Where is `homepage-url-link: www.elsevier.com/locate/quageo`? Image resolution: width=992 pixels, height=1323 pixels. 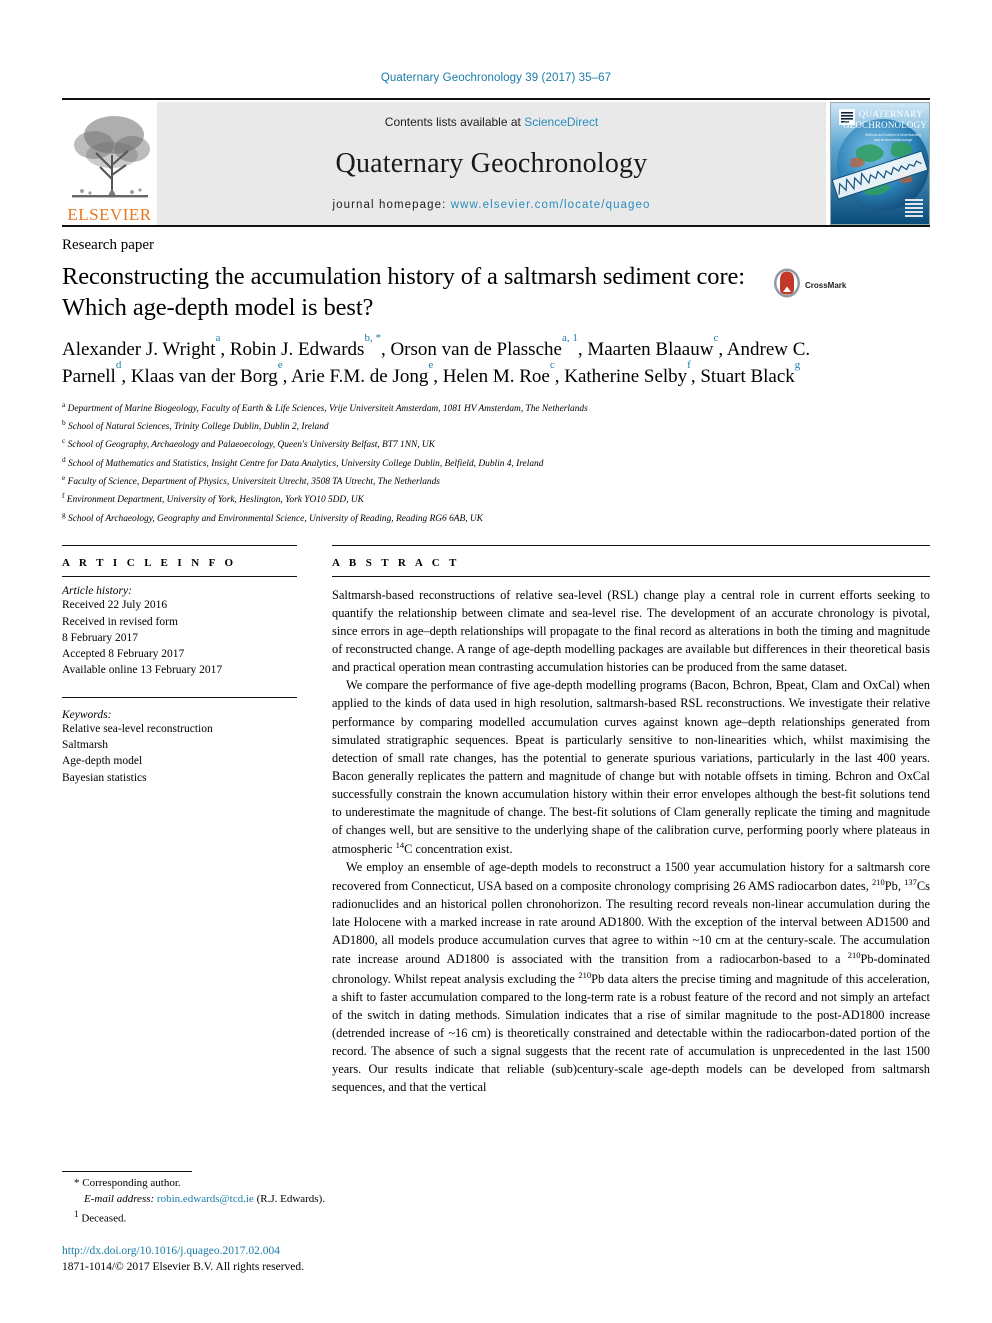 homepage-url-link: www.elsevier.com/locate/quageo is located at coordinates (551, 205).